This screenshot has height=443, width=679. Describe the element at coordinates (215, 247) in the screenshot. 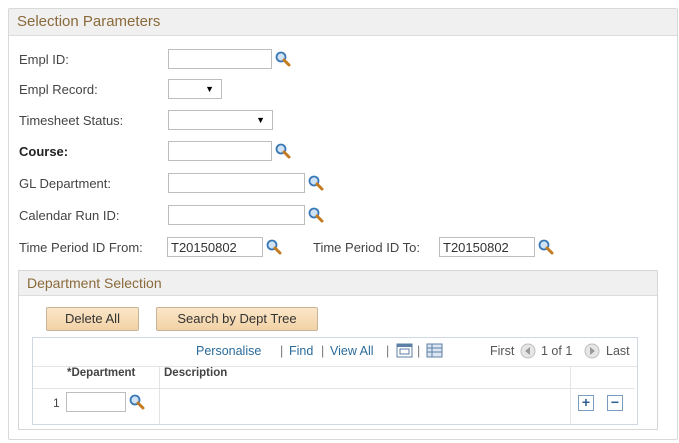

I see `time-period-from-input` at that location.